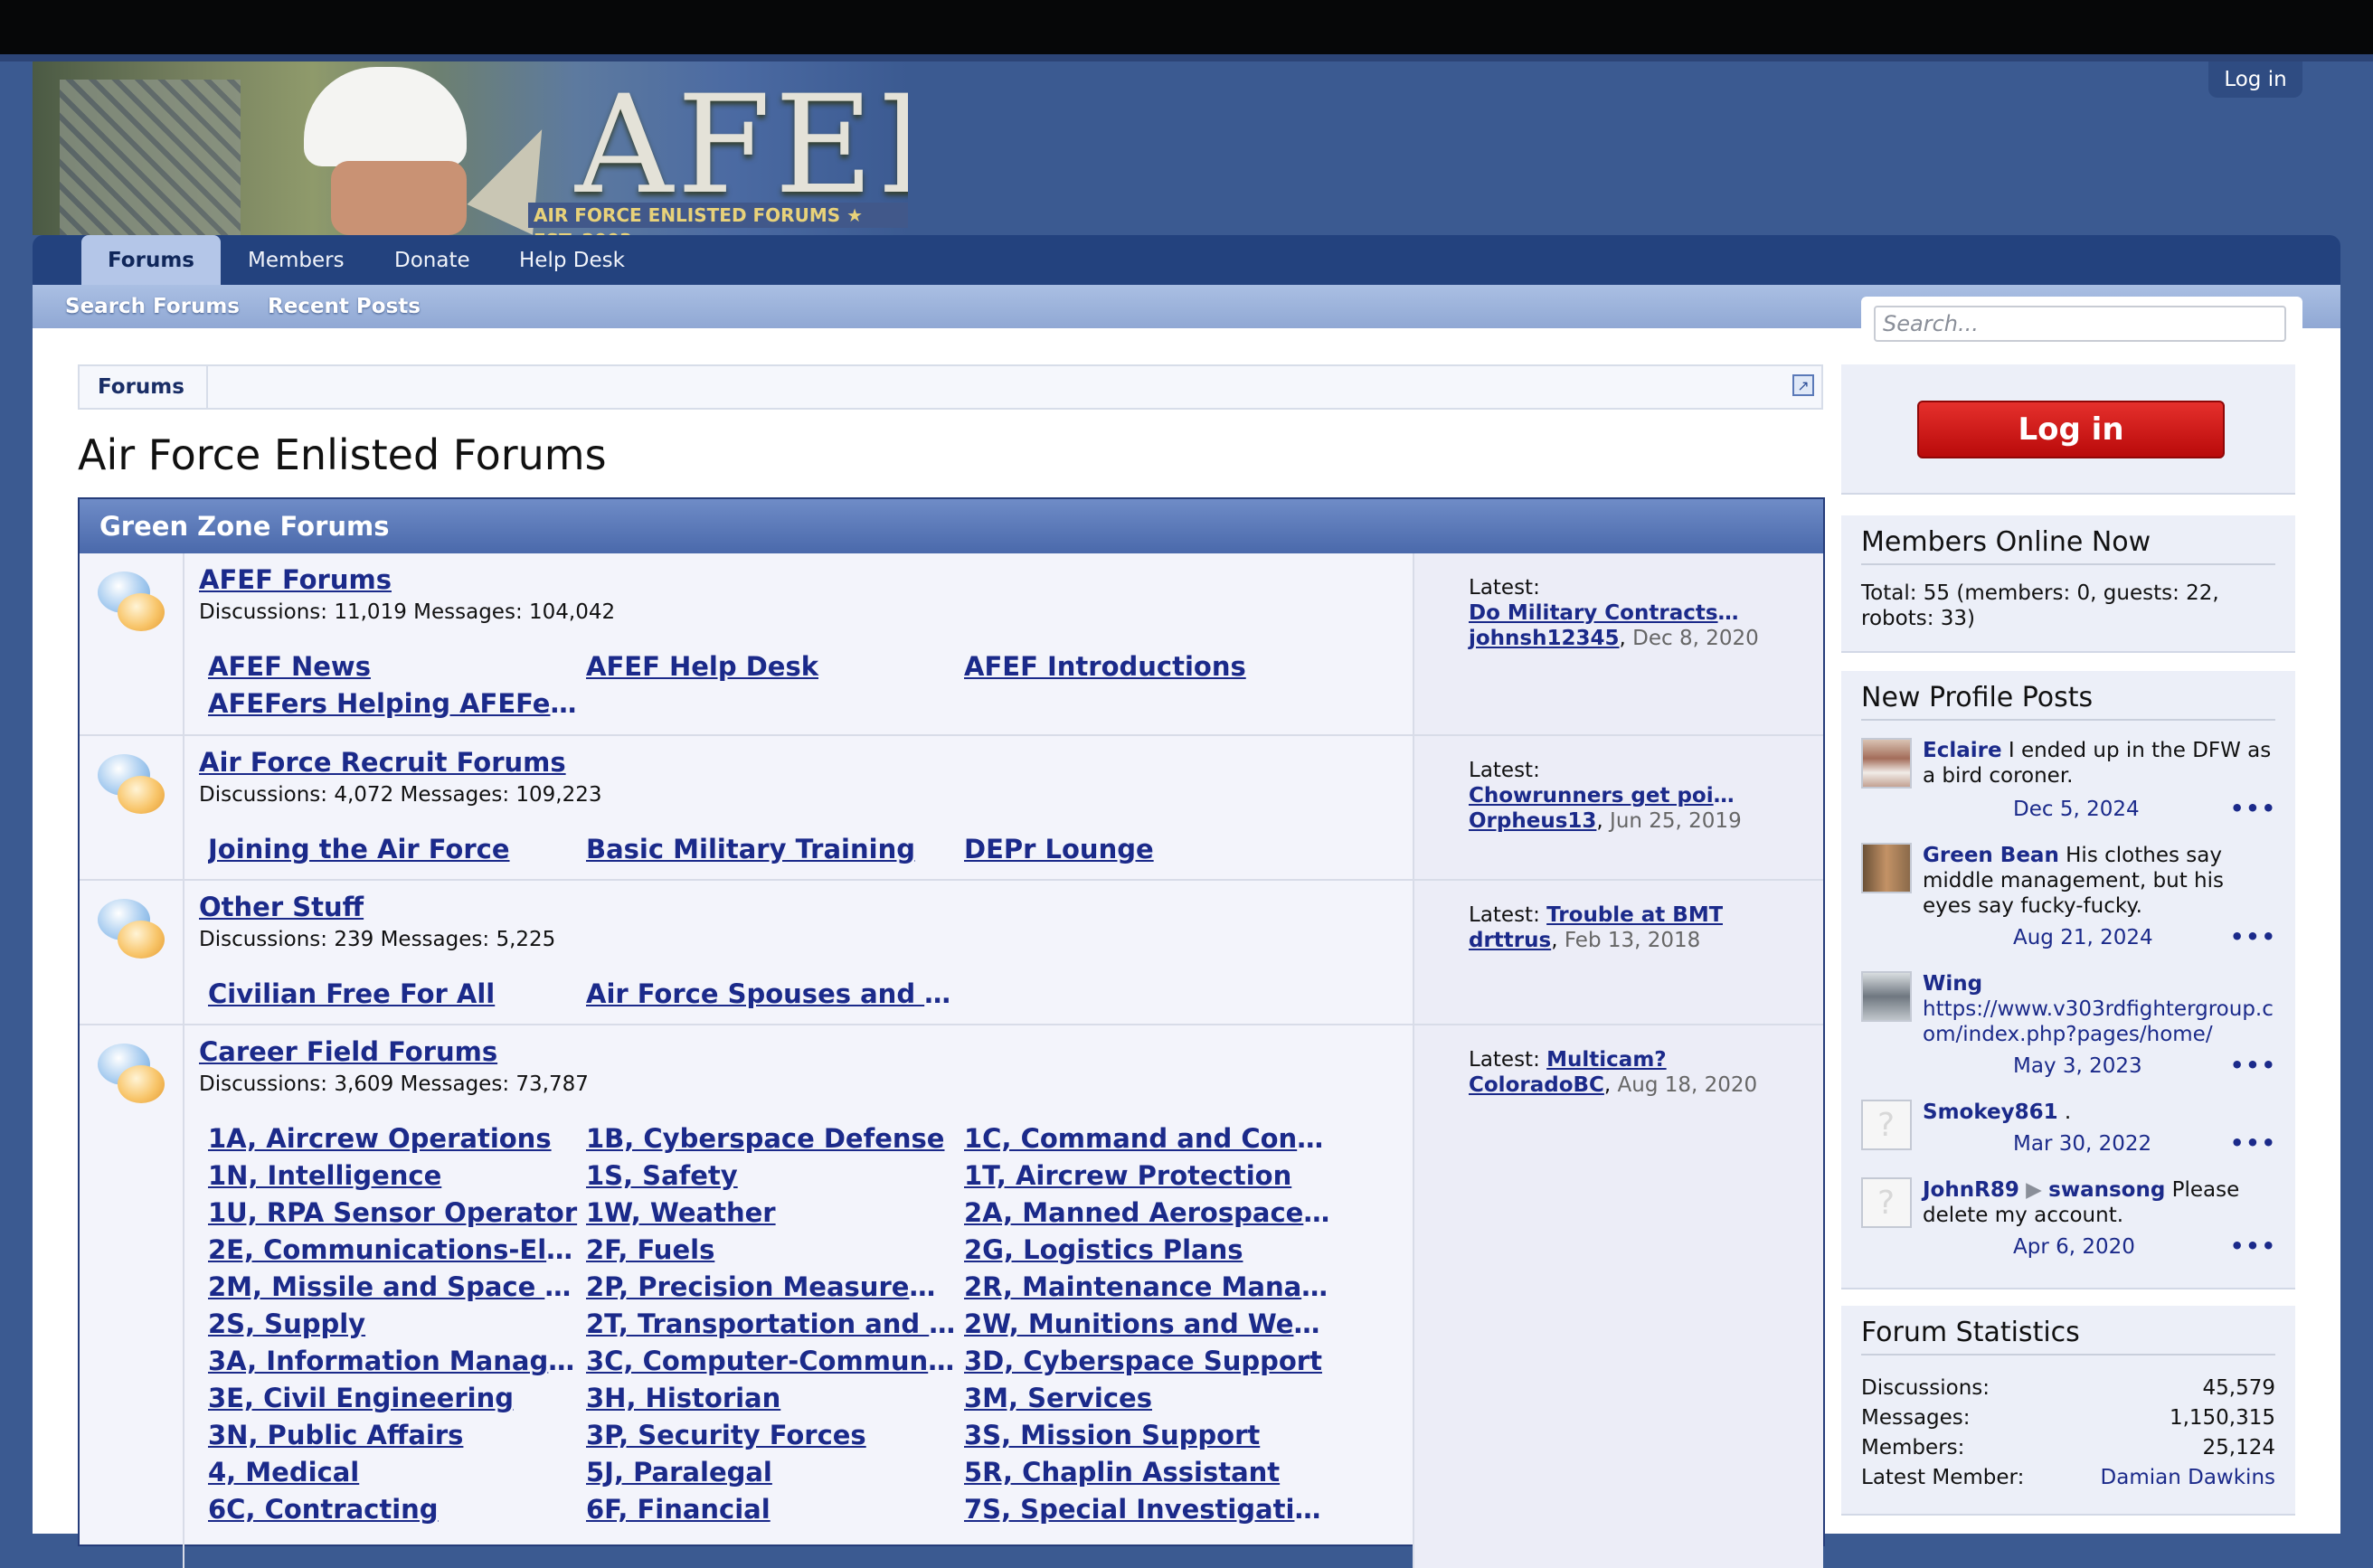 Image resolution: width=2373 pixels, height=1568 pixels. Describe the element at coordinates (1990, 1112) in the screenshot. I see `profile-post-user: Smokey861` at that location.